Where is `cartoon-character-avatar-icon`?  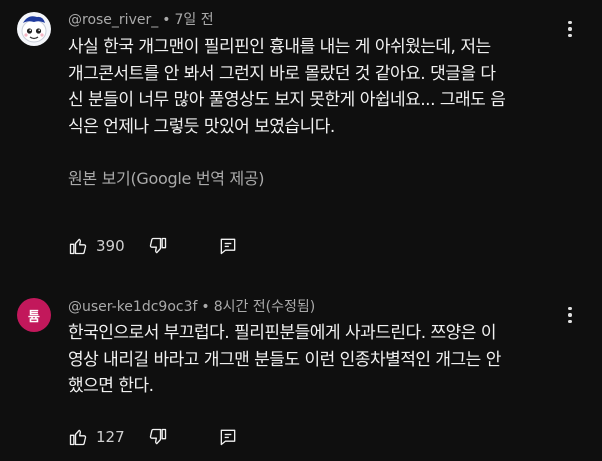
cartoon-character-avatar-icon is located at coordinates (34, 29).